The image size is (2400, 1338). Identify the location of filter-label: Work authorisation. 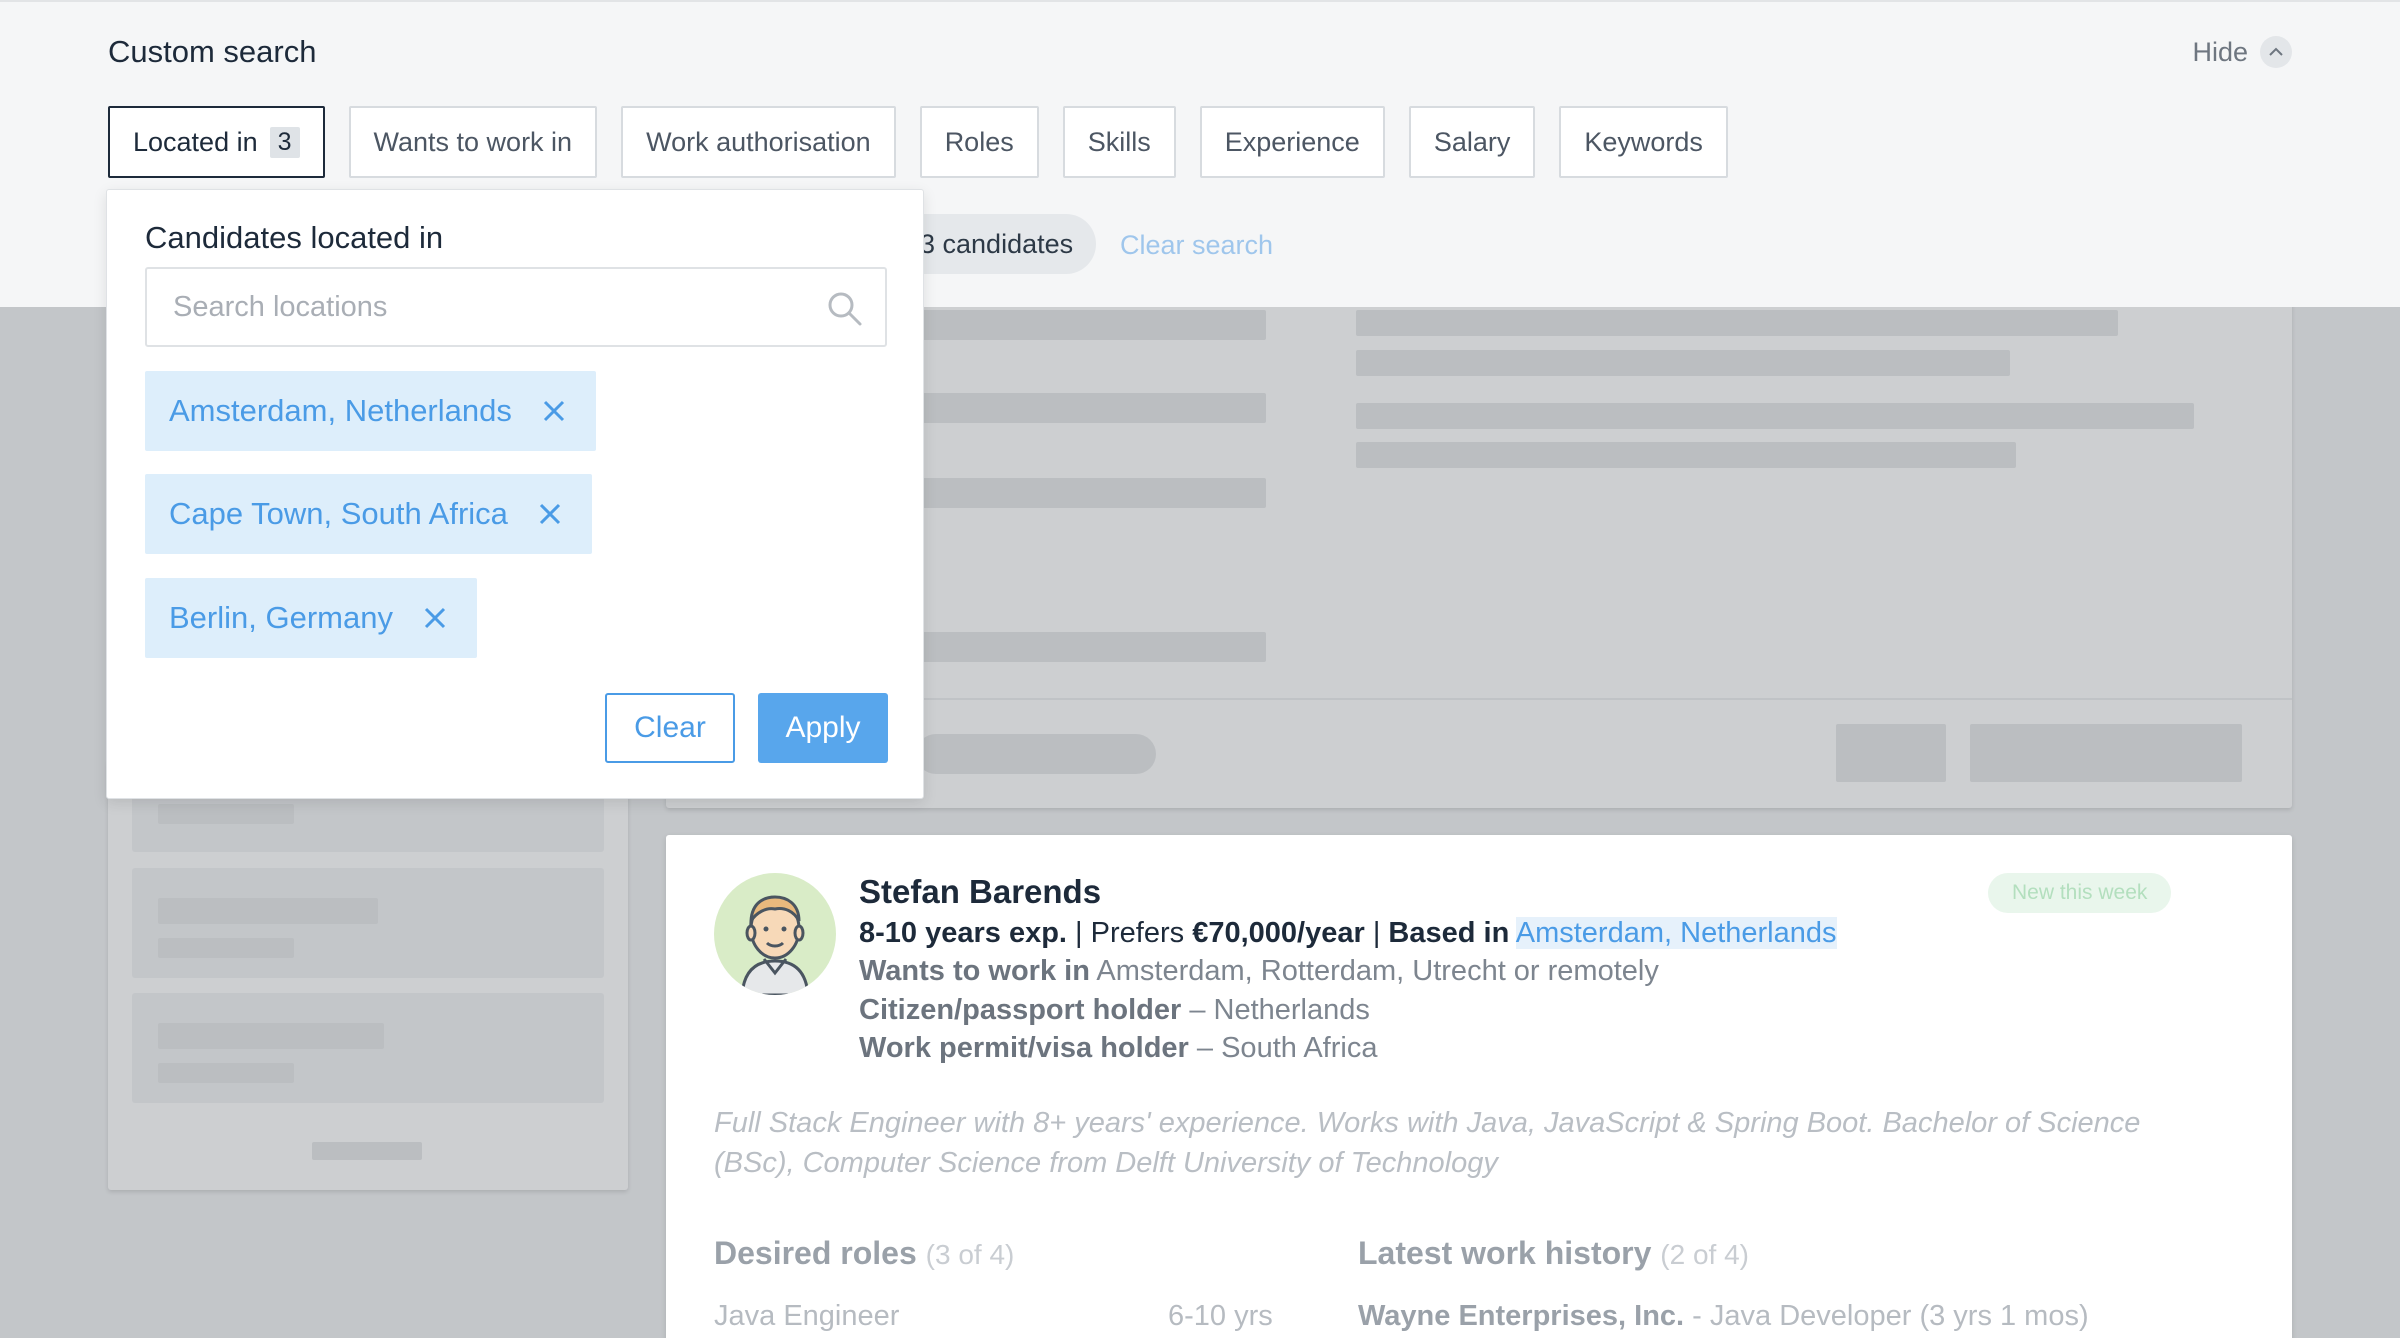
(758, 141).